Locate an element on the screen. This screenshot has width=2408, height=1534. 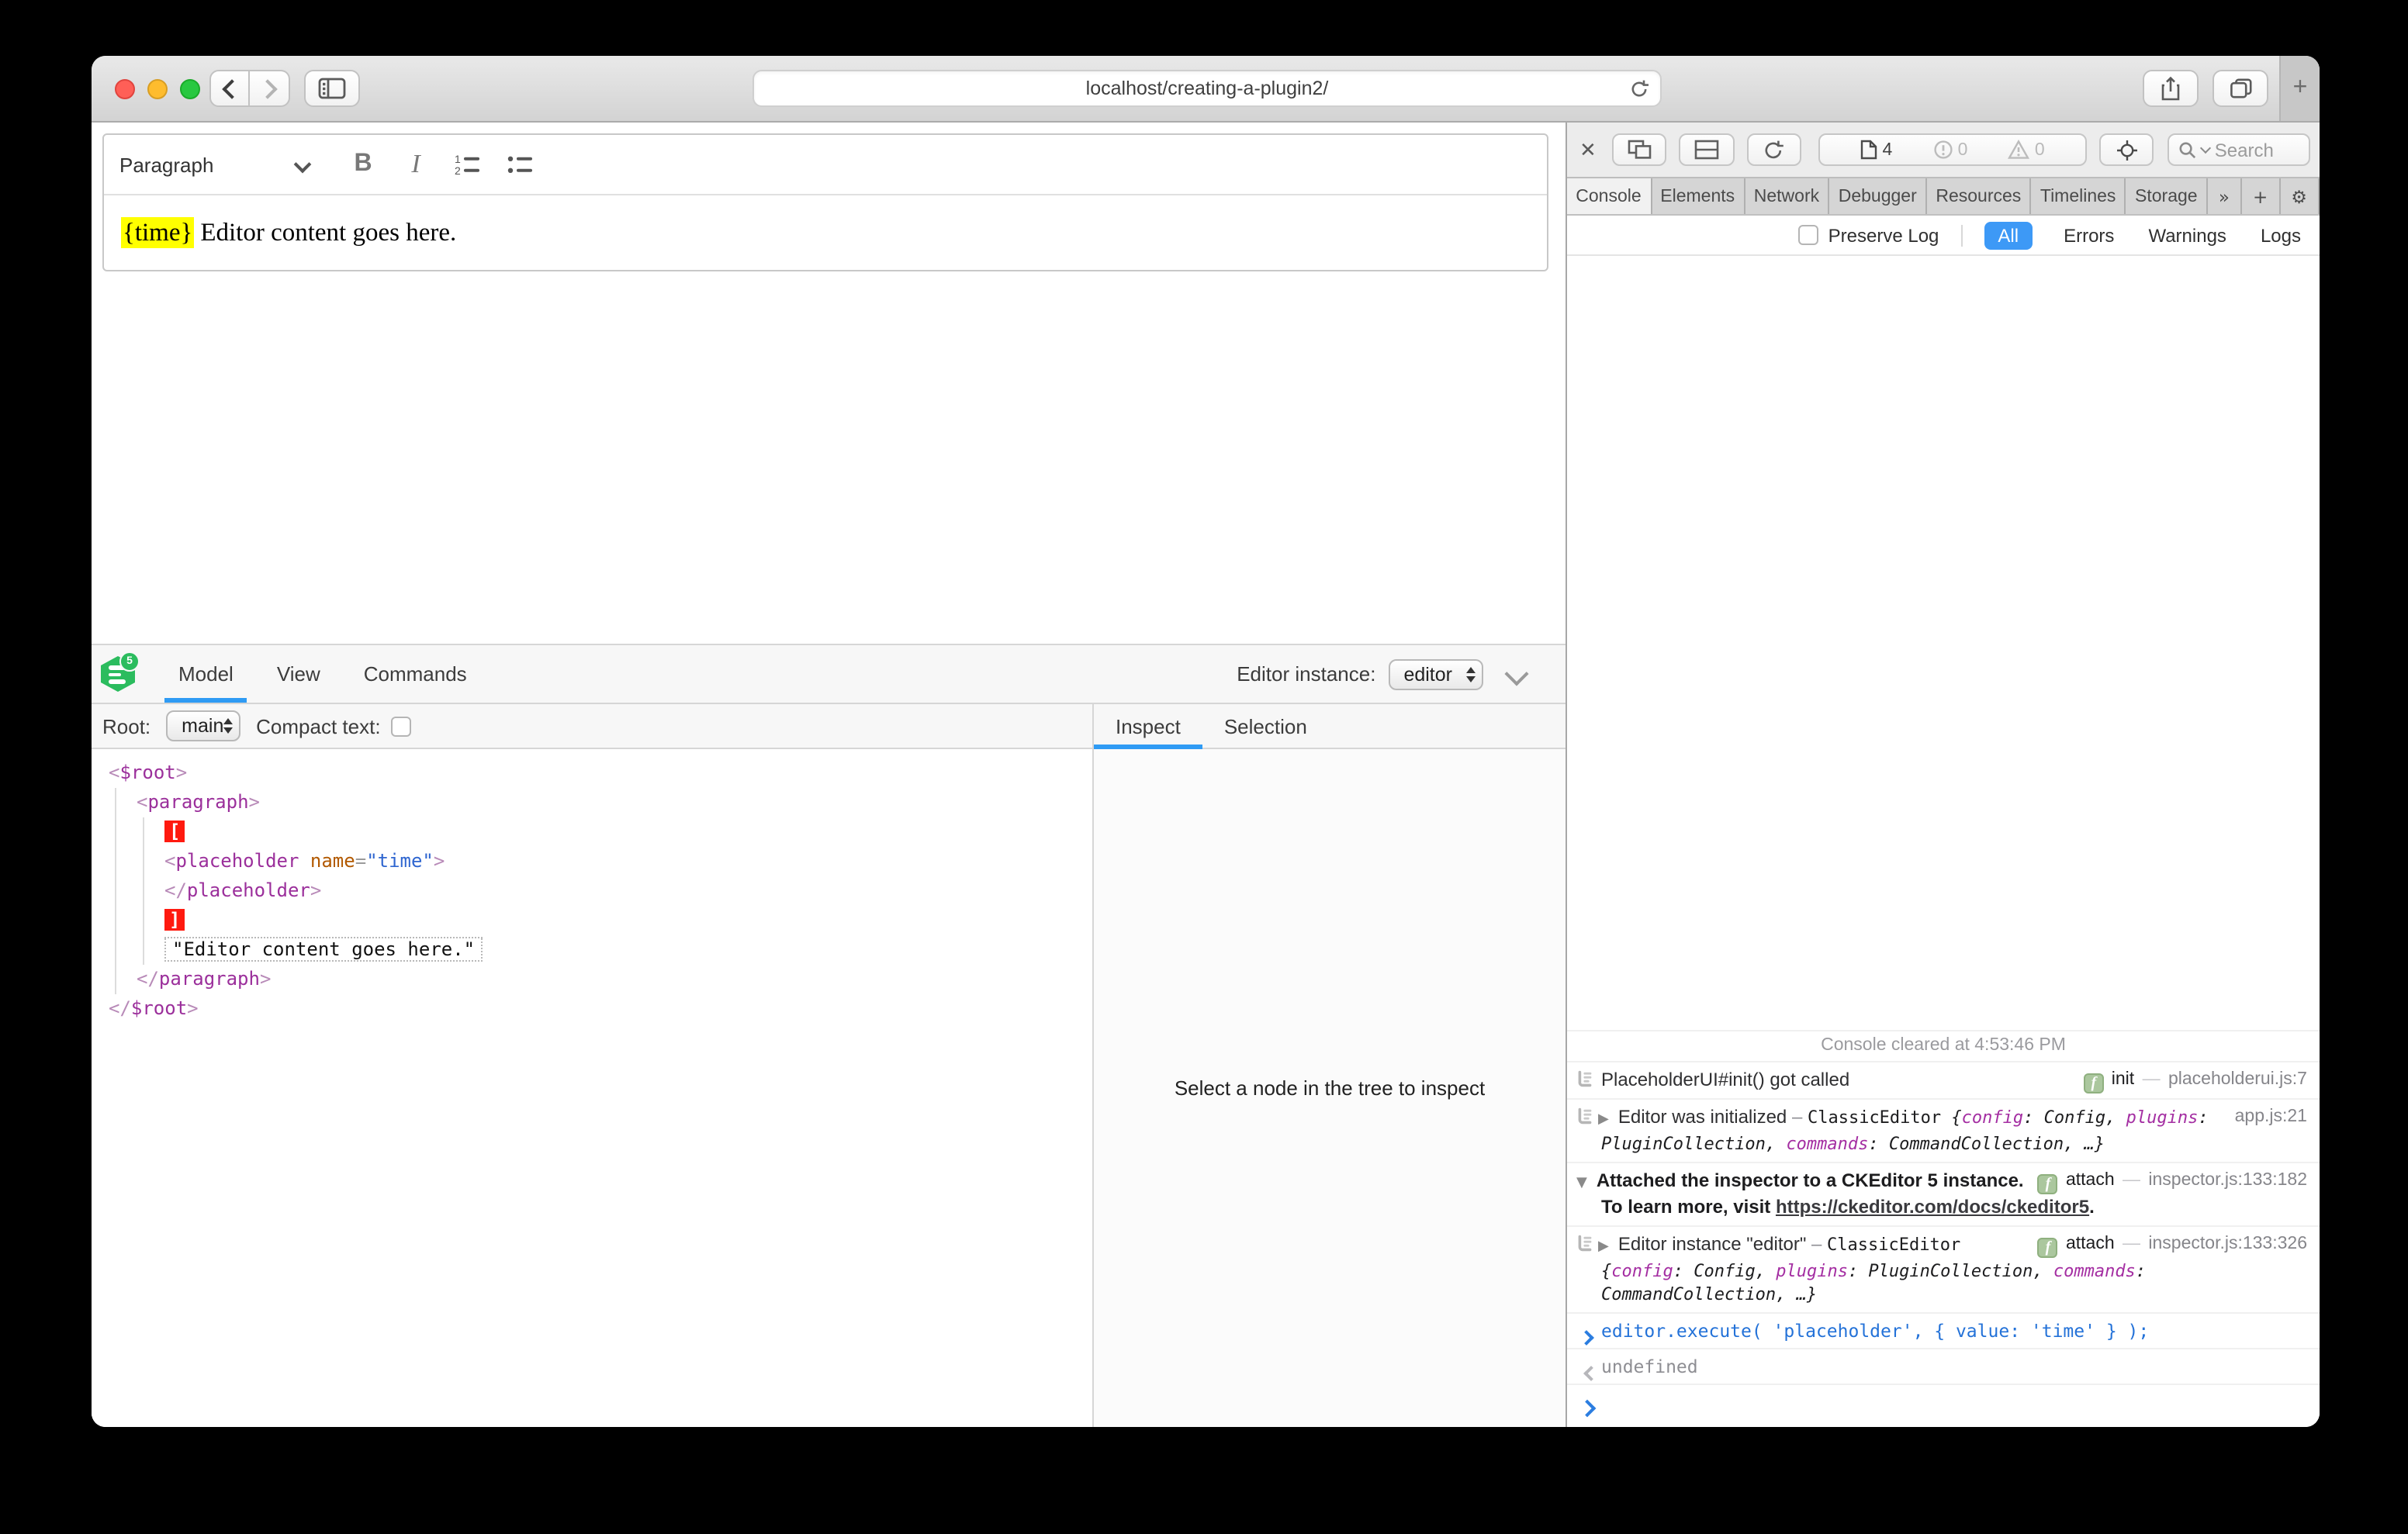
detach-devtools-button is located at coordinates (1639, 149).